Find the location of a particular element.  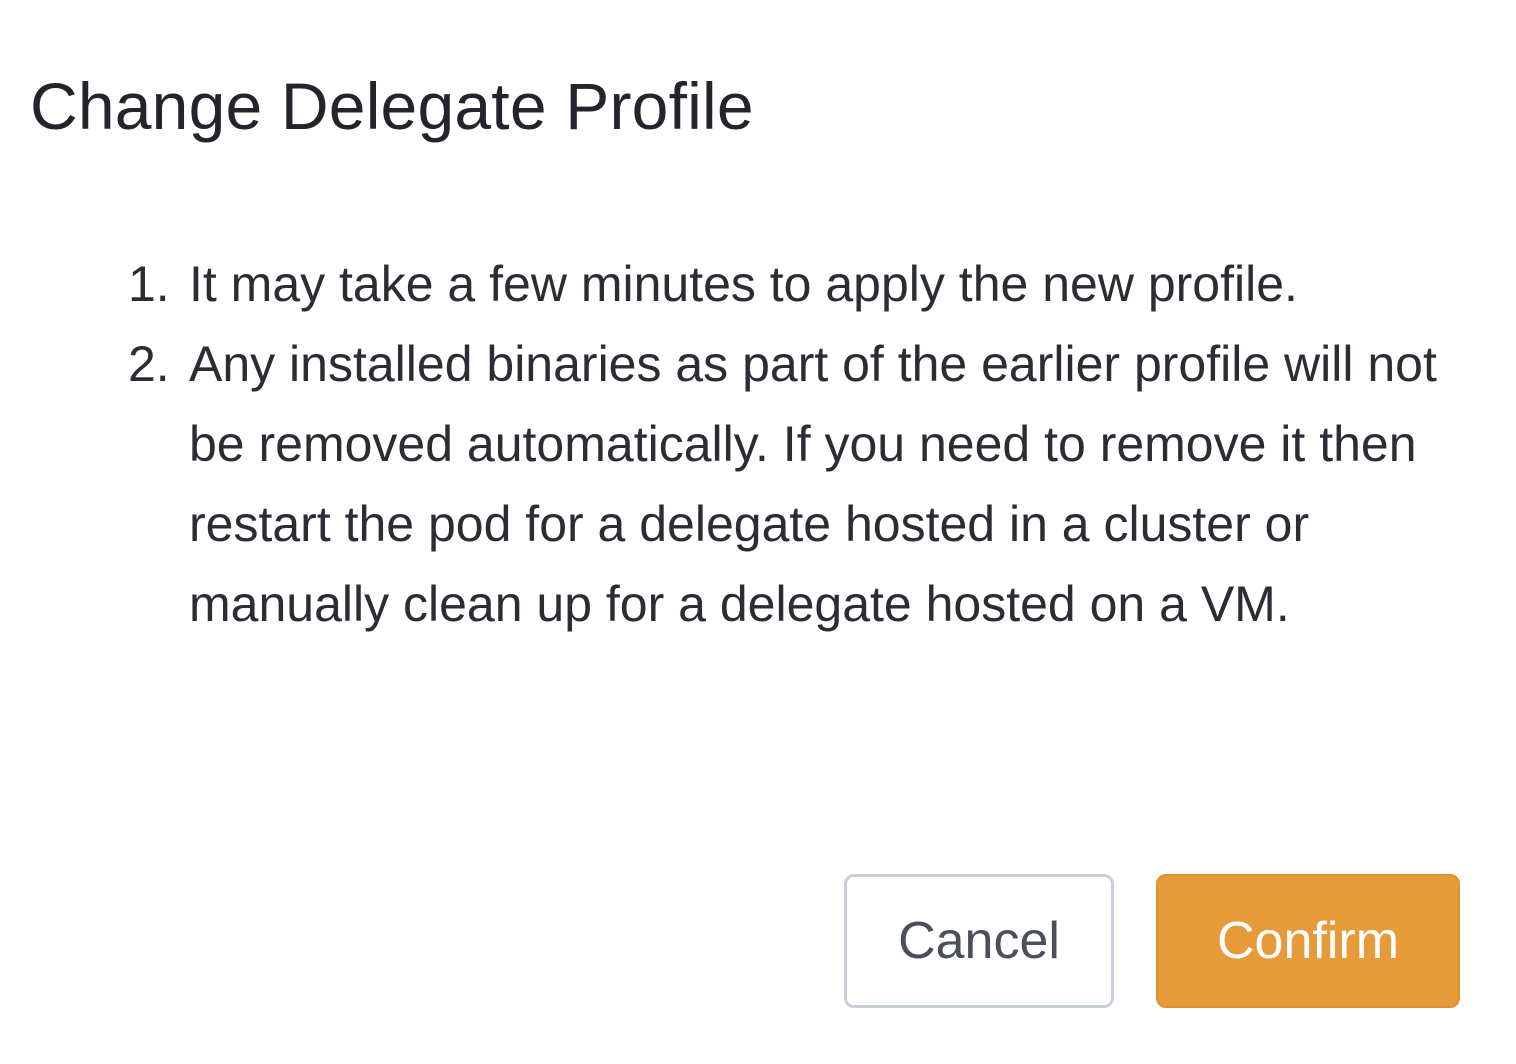

dialog-title: Change Delegate Profile is located at coordinates (392, 106).